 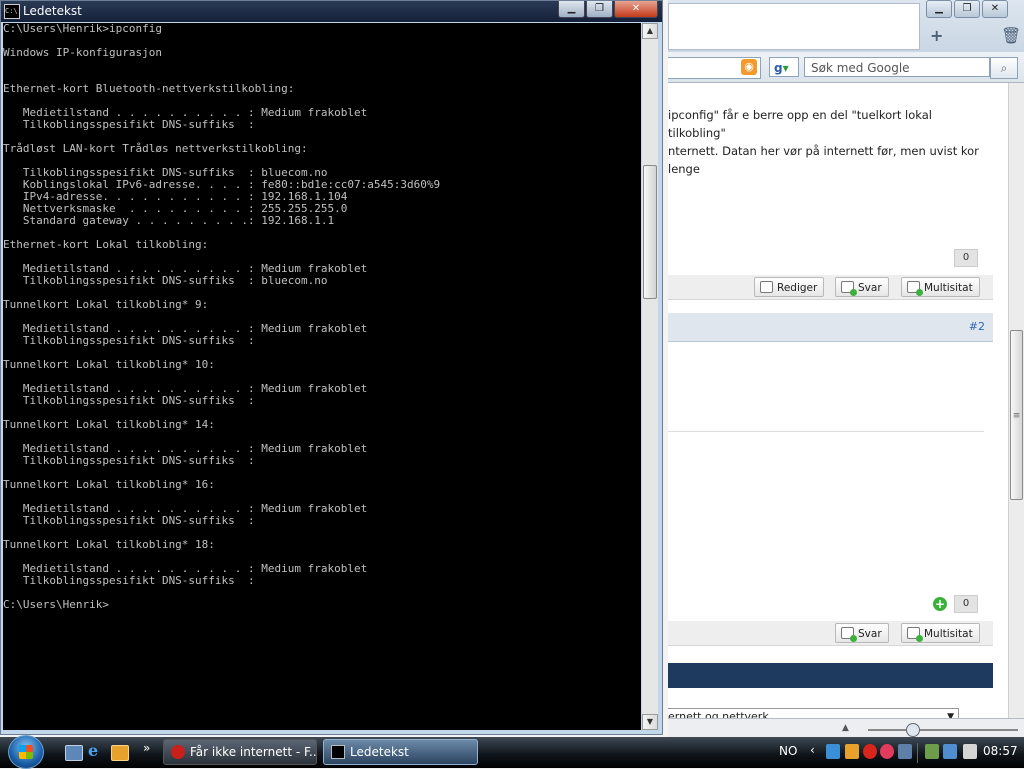 I want to click on show-desktop-icon, so click(x=74, y=753).